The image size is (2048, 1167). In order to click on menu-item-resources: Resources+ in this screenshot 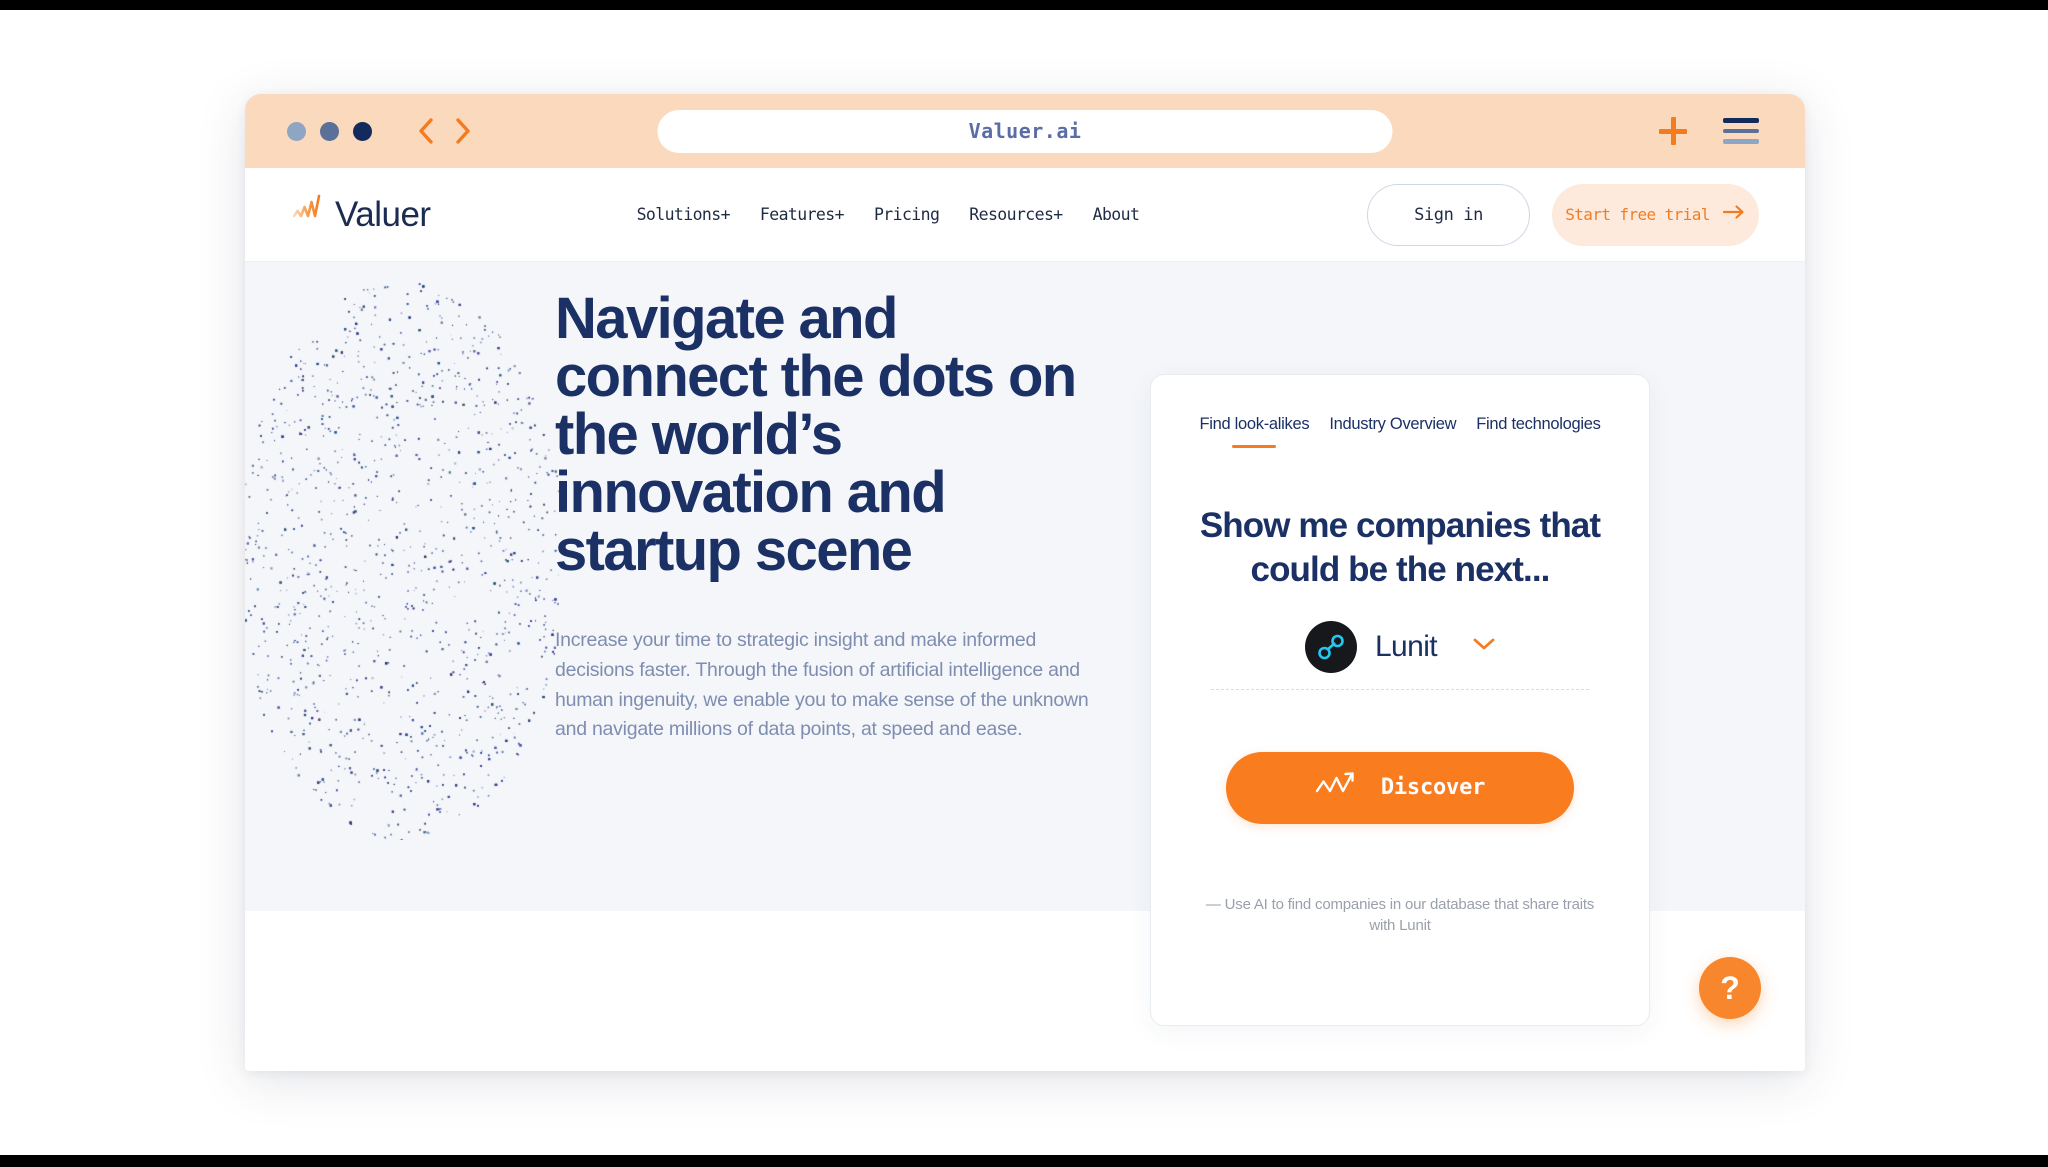, I will do `click(1016, 214)`.